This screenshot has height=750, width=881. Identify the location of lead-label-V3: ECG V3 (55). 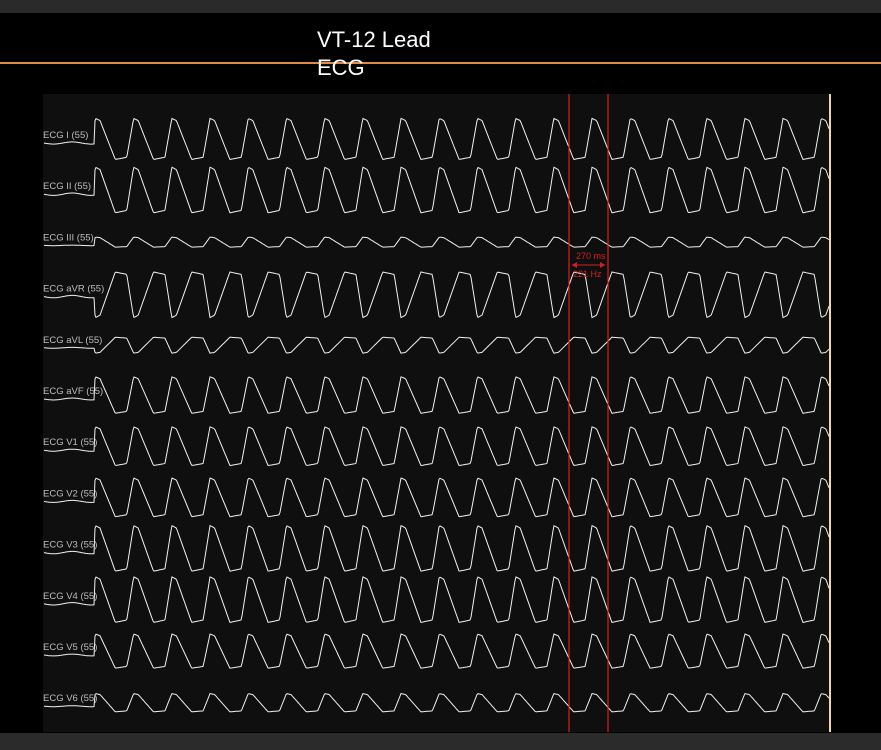
(70, 545).